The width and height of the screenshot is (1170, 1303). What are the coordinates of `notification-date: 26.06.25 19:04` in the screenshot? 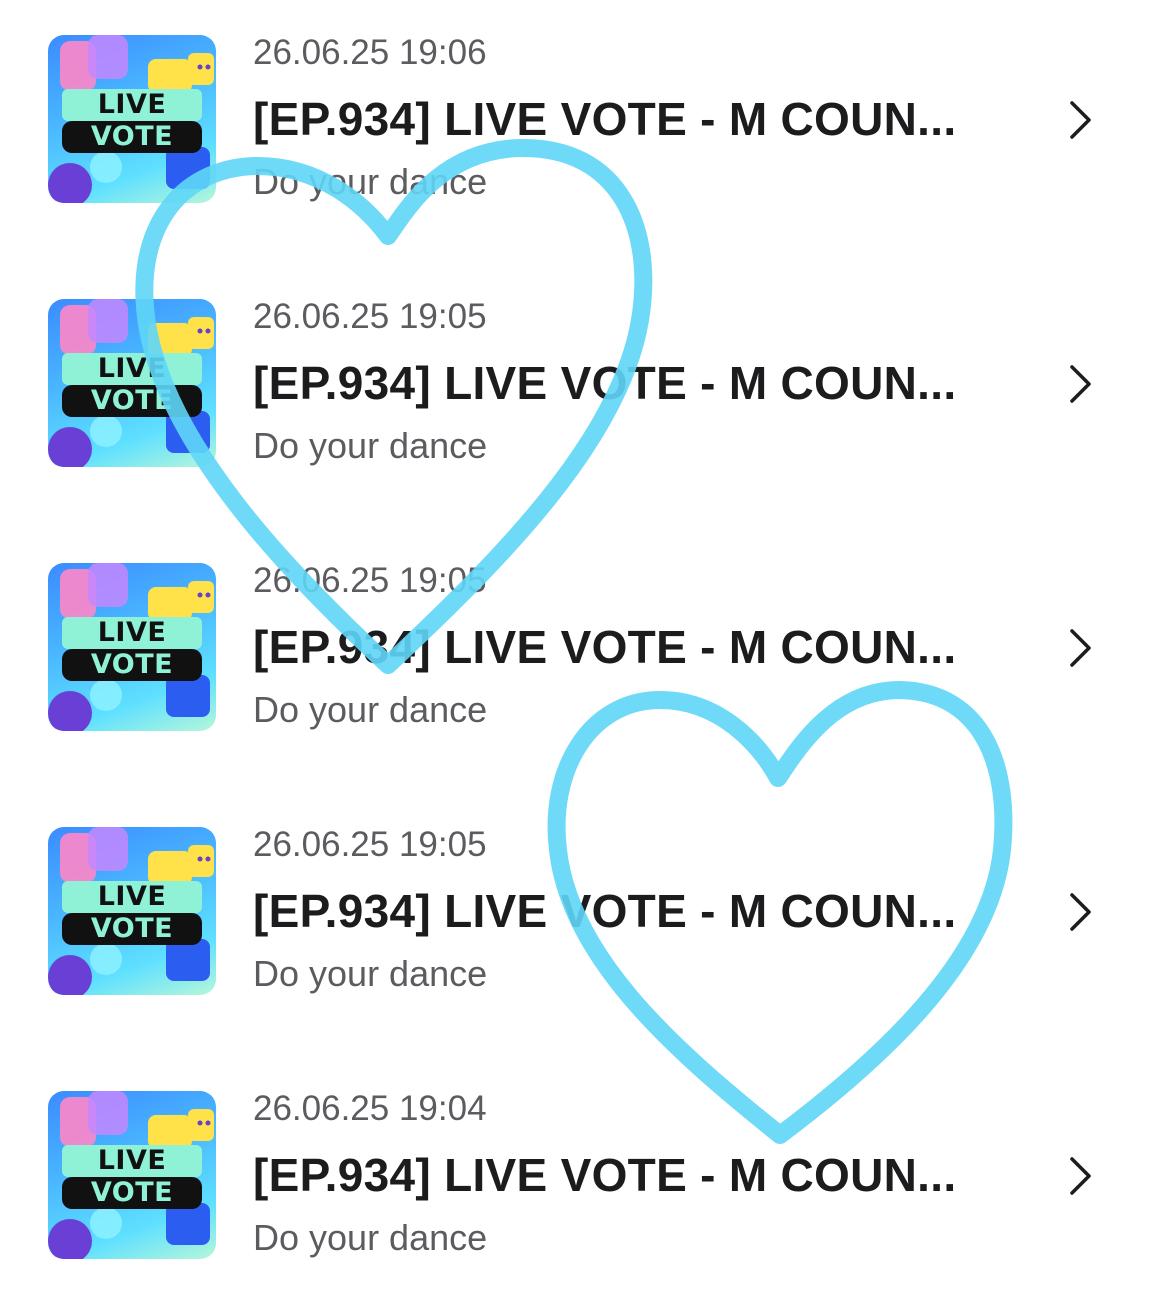 It's located at (370, 1108).